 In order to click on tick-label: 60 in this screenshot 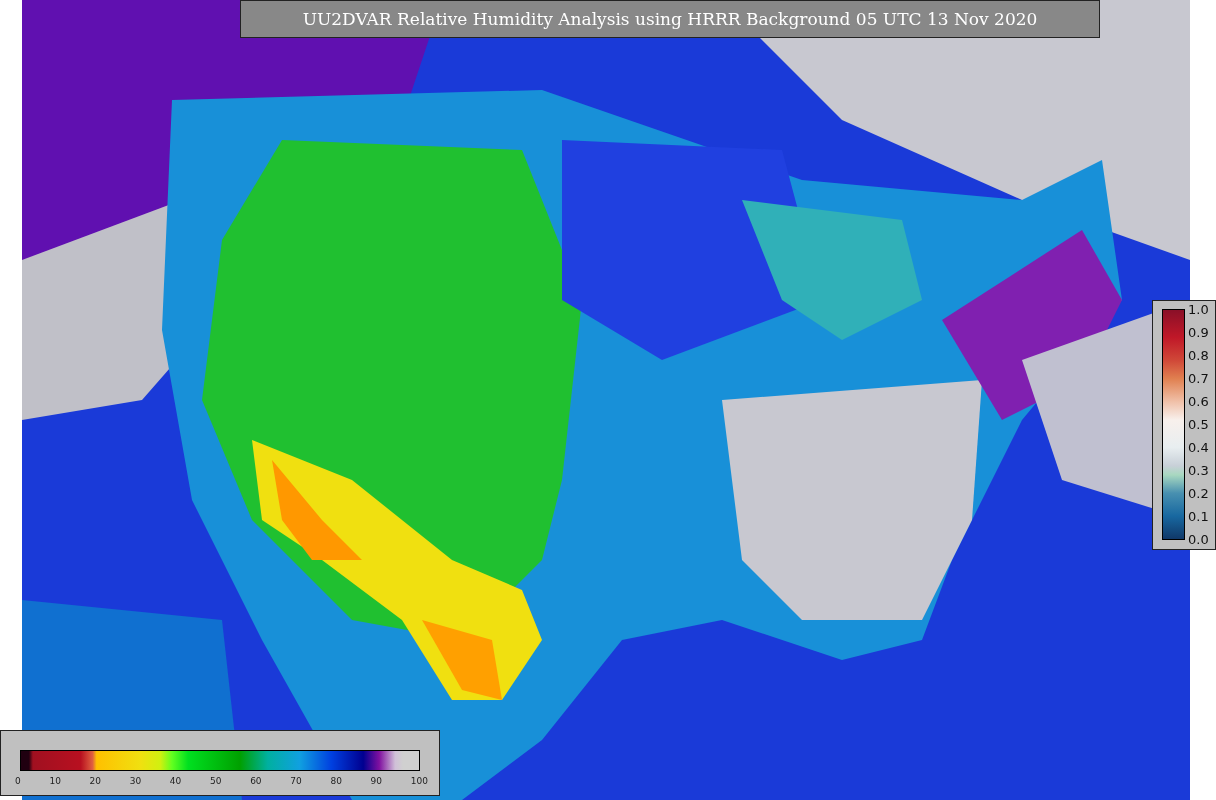, I will do `click(256, 781)`.